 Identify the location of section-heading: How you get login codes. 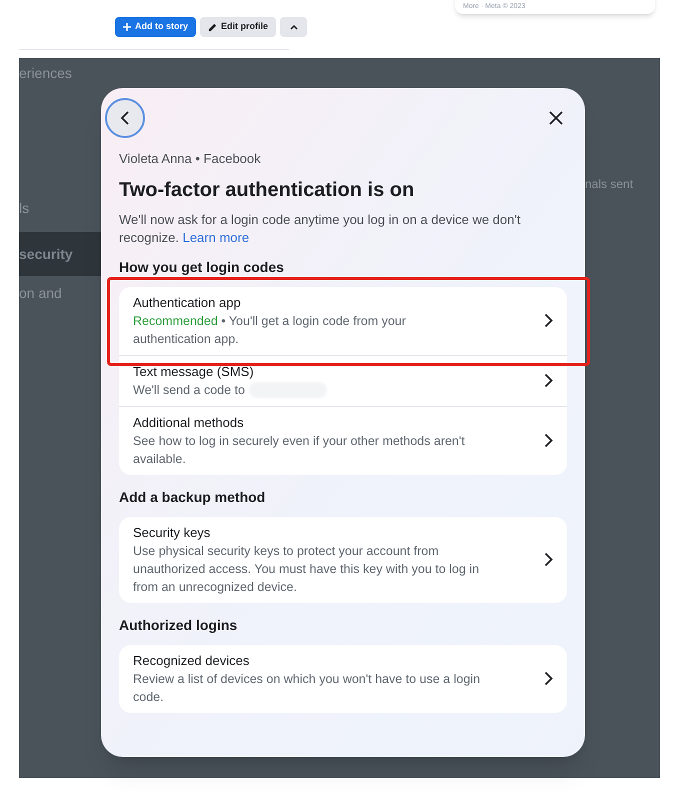
(202, 267).